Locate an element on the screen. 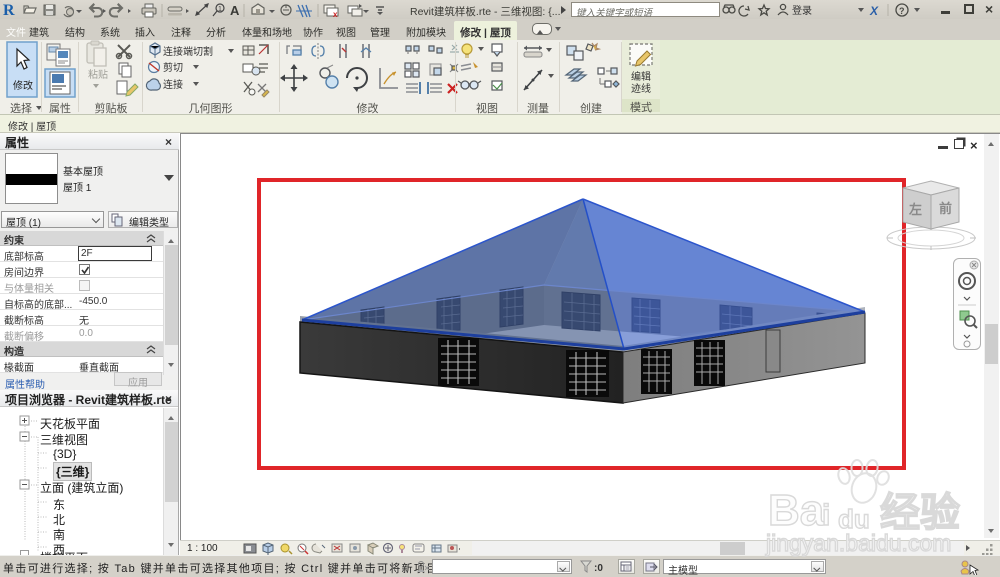  svg-text: 剪切 is located at coordinates (173, 67).